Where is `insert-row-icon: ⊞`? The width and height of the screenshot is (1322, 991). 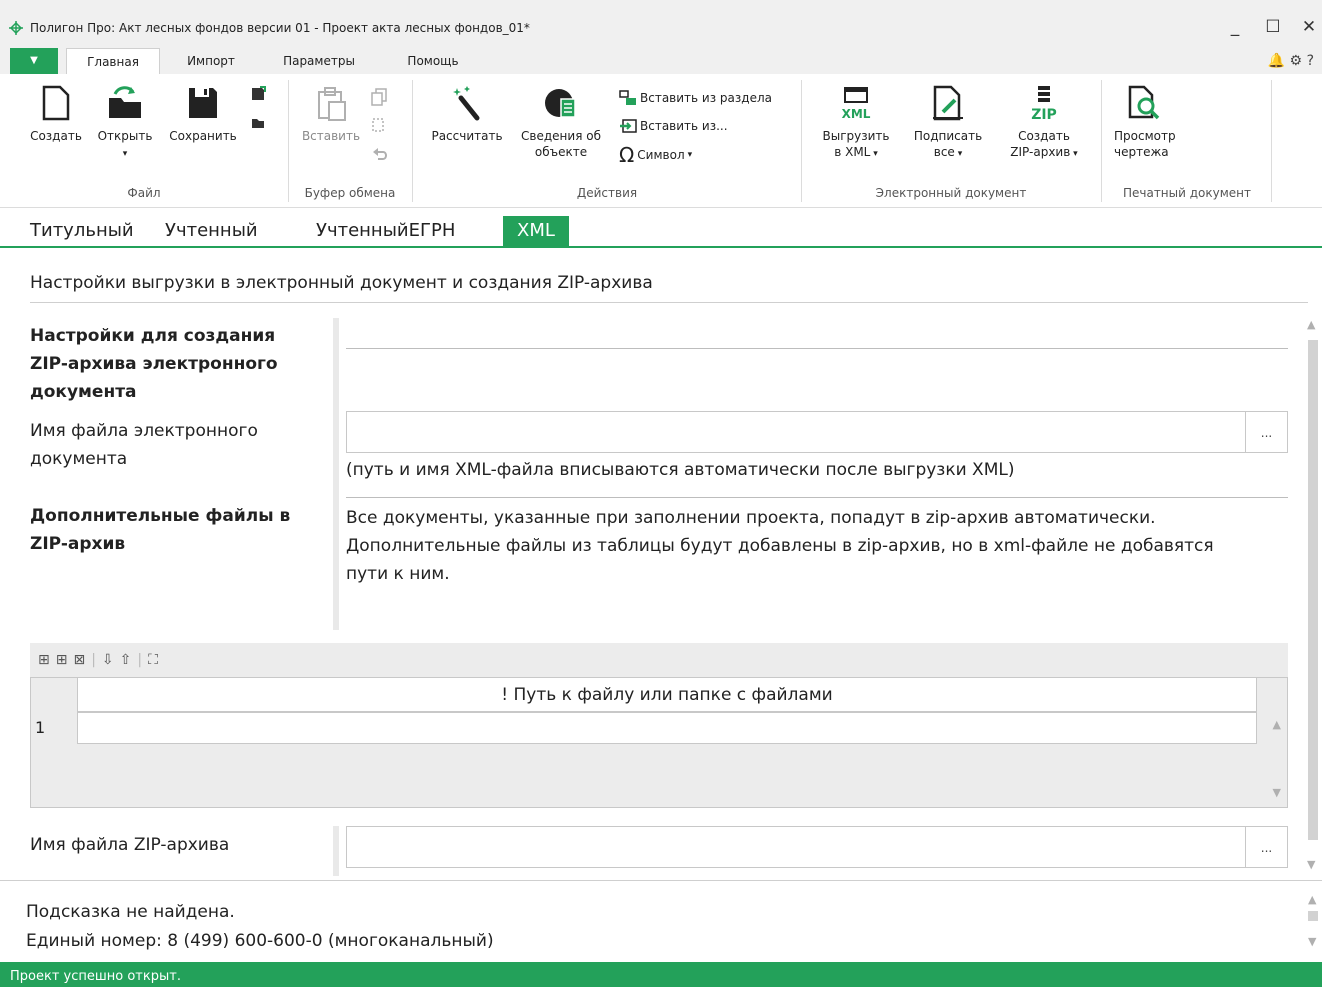
insert-row-icon: ⊞ is located at coordinates (62, 660).